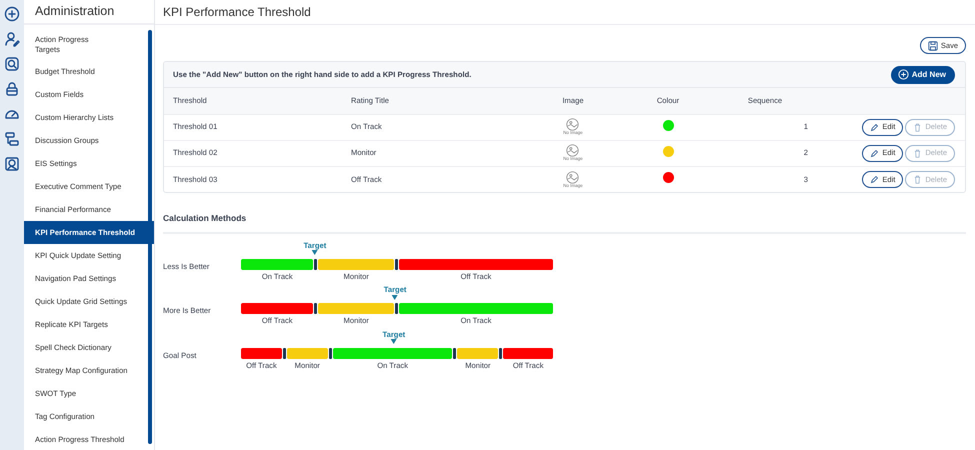  What do you see at coordinates (12, 139) in the screenshot?
I see `hierarchy-icon` at bounding box center [12, 139].